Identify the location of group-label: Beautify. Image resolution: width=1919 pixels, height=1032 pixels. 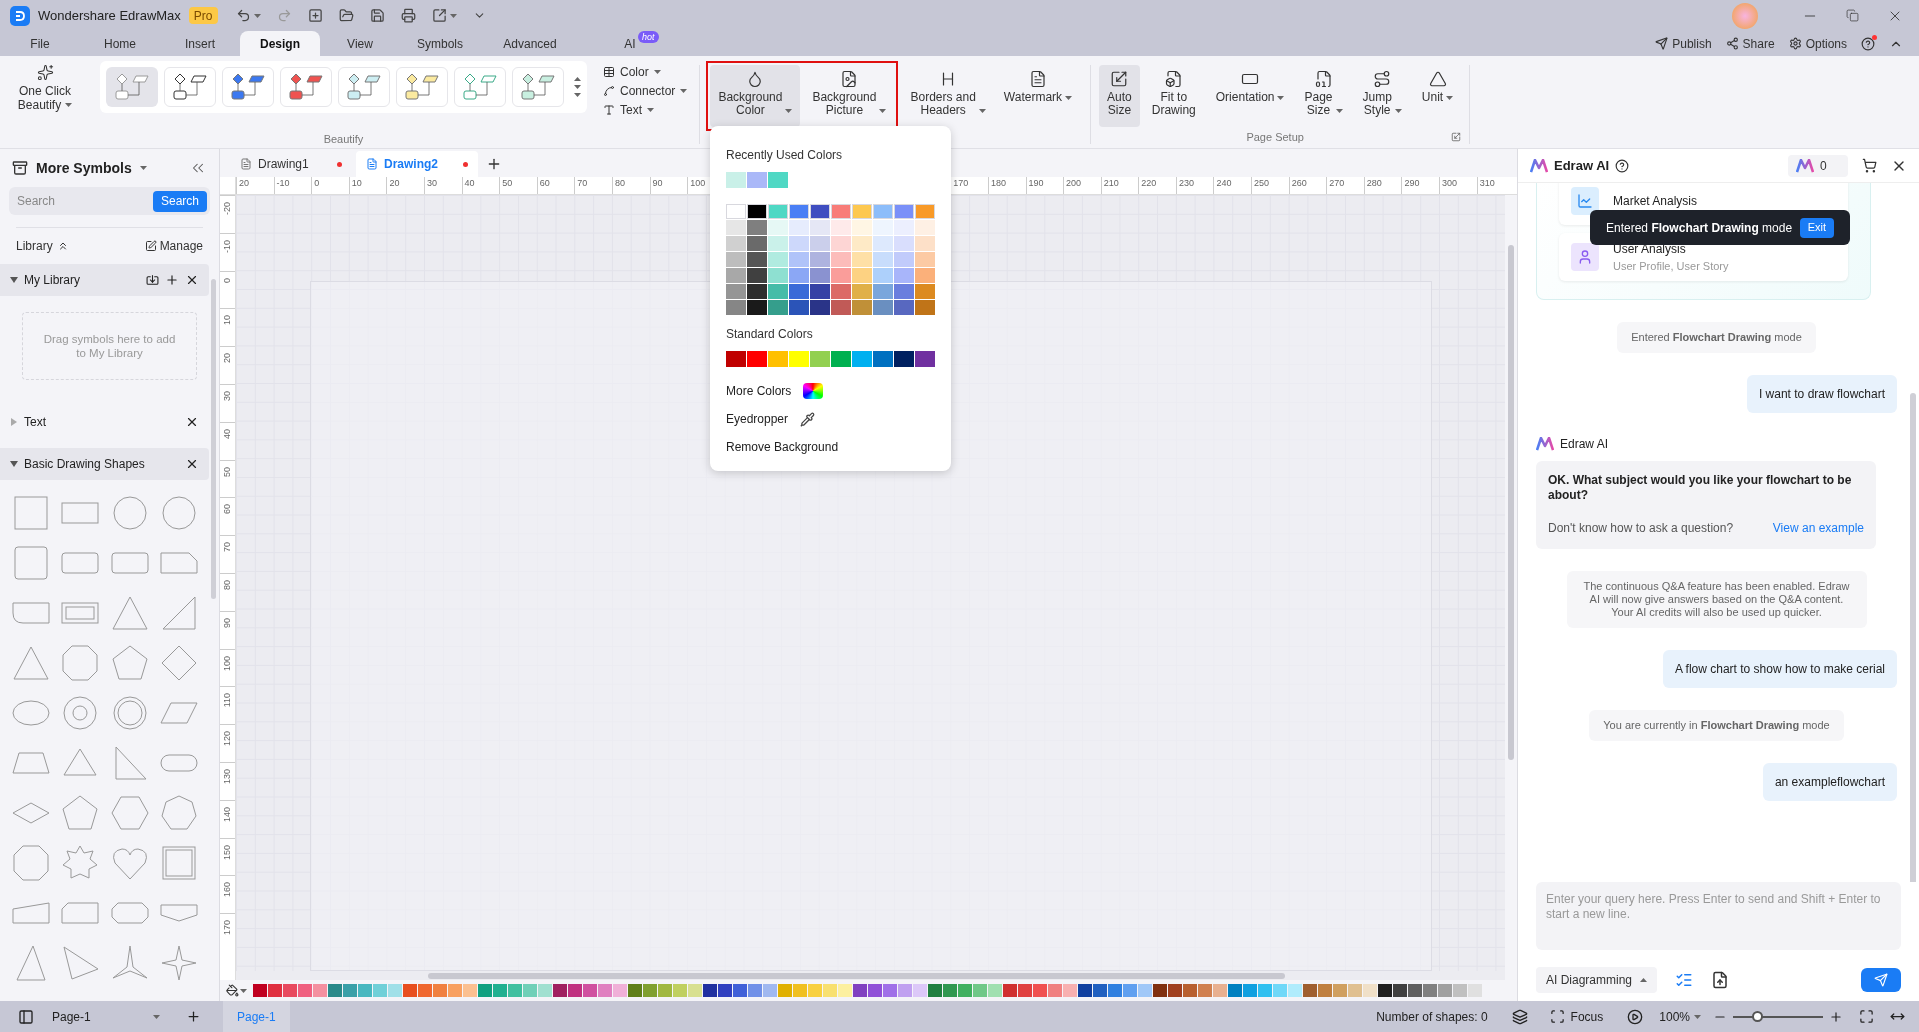
(343, 139).